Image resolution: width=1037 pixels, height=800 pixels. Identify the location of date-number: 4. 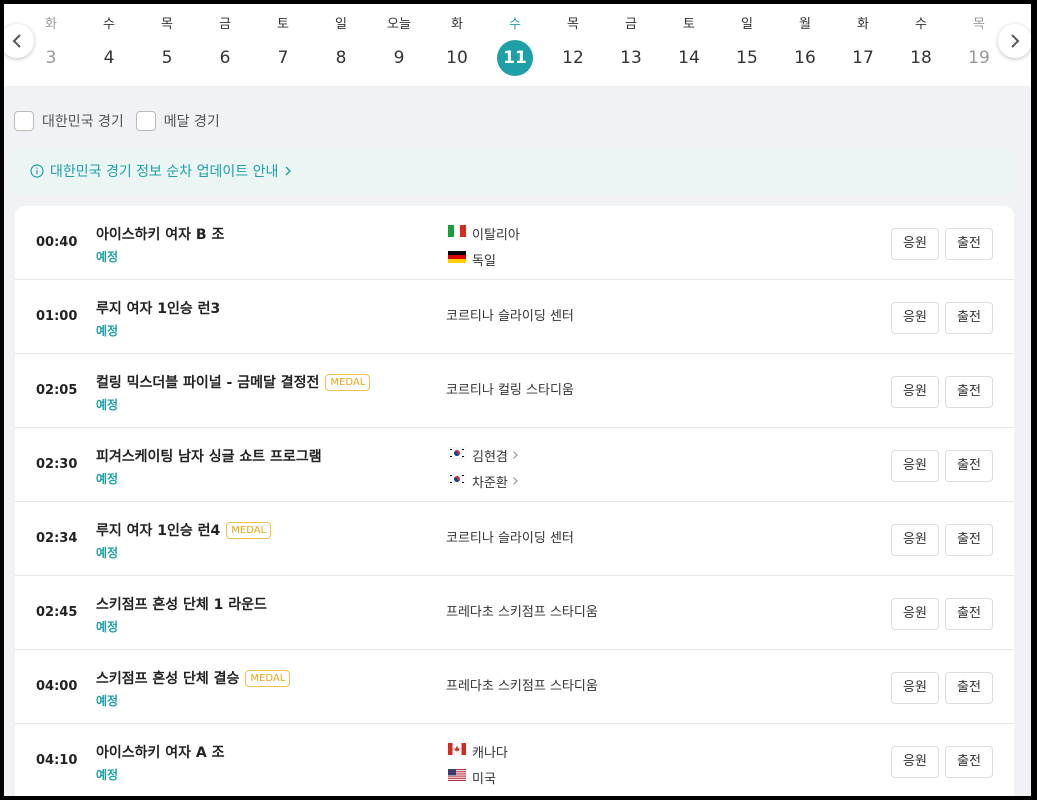
(109, 58).